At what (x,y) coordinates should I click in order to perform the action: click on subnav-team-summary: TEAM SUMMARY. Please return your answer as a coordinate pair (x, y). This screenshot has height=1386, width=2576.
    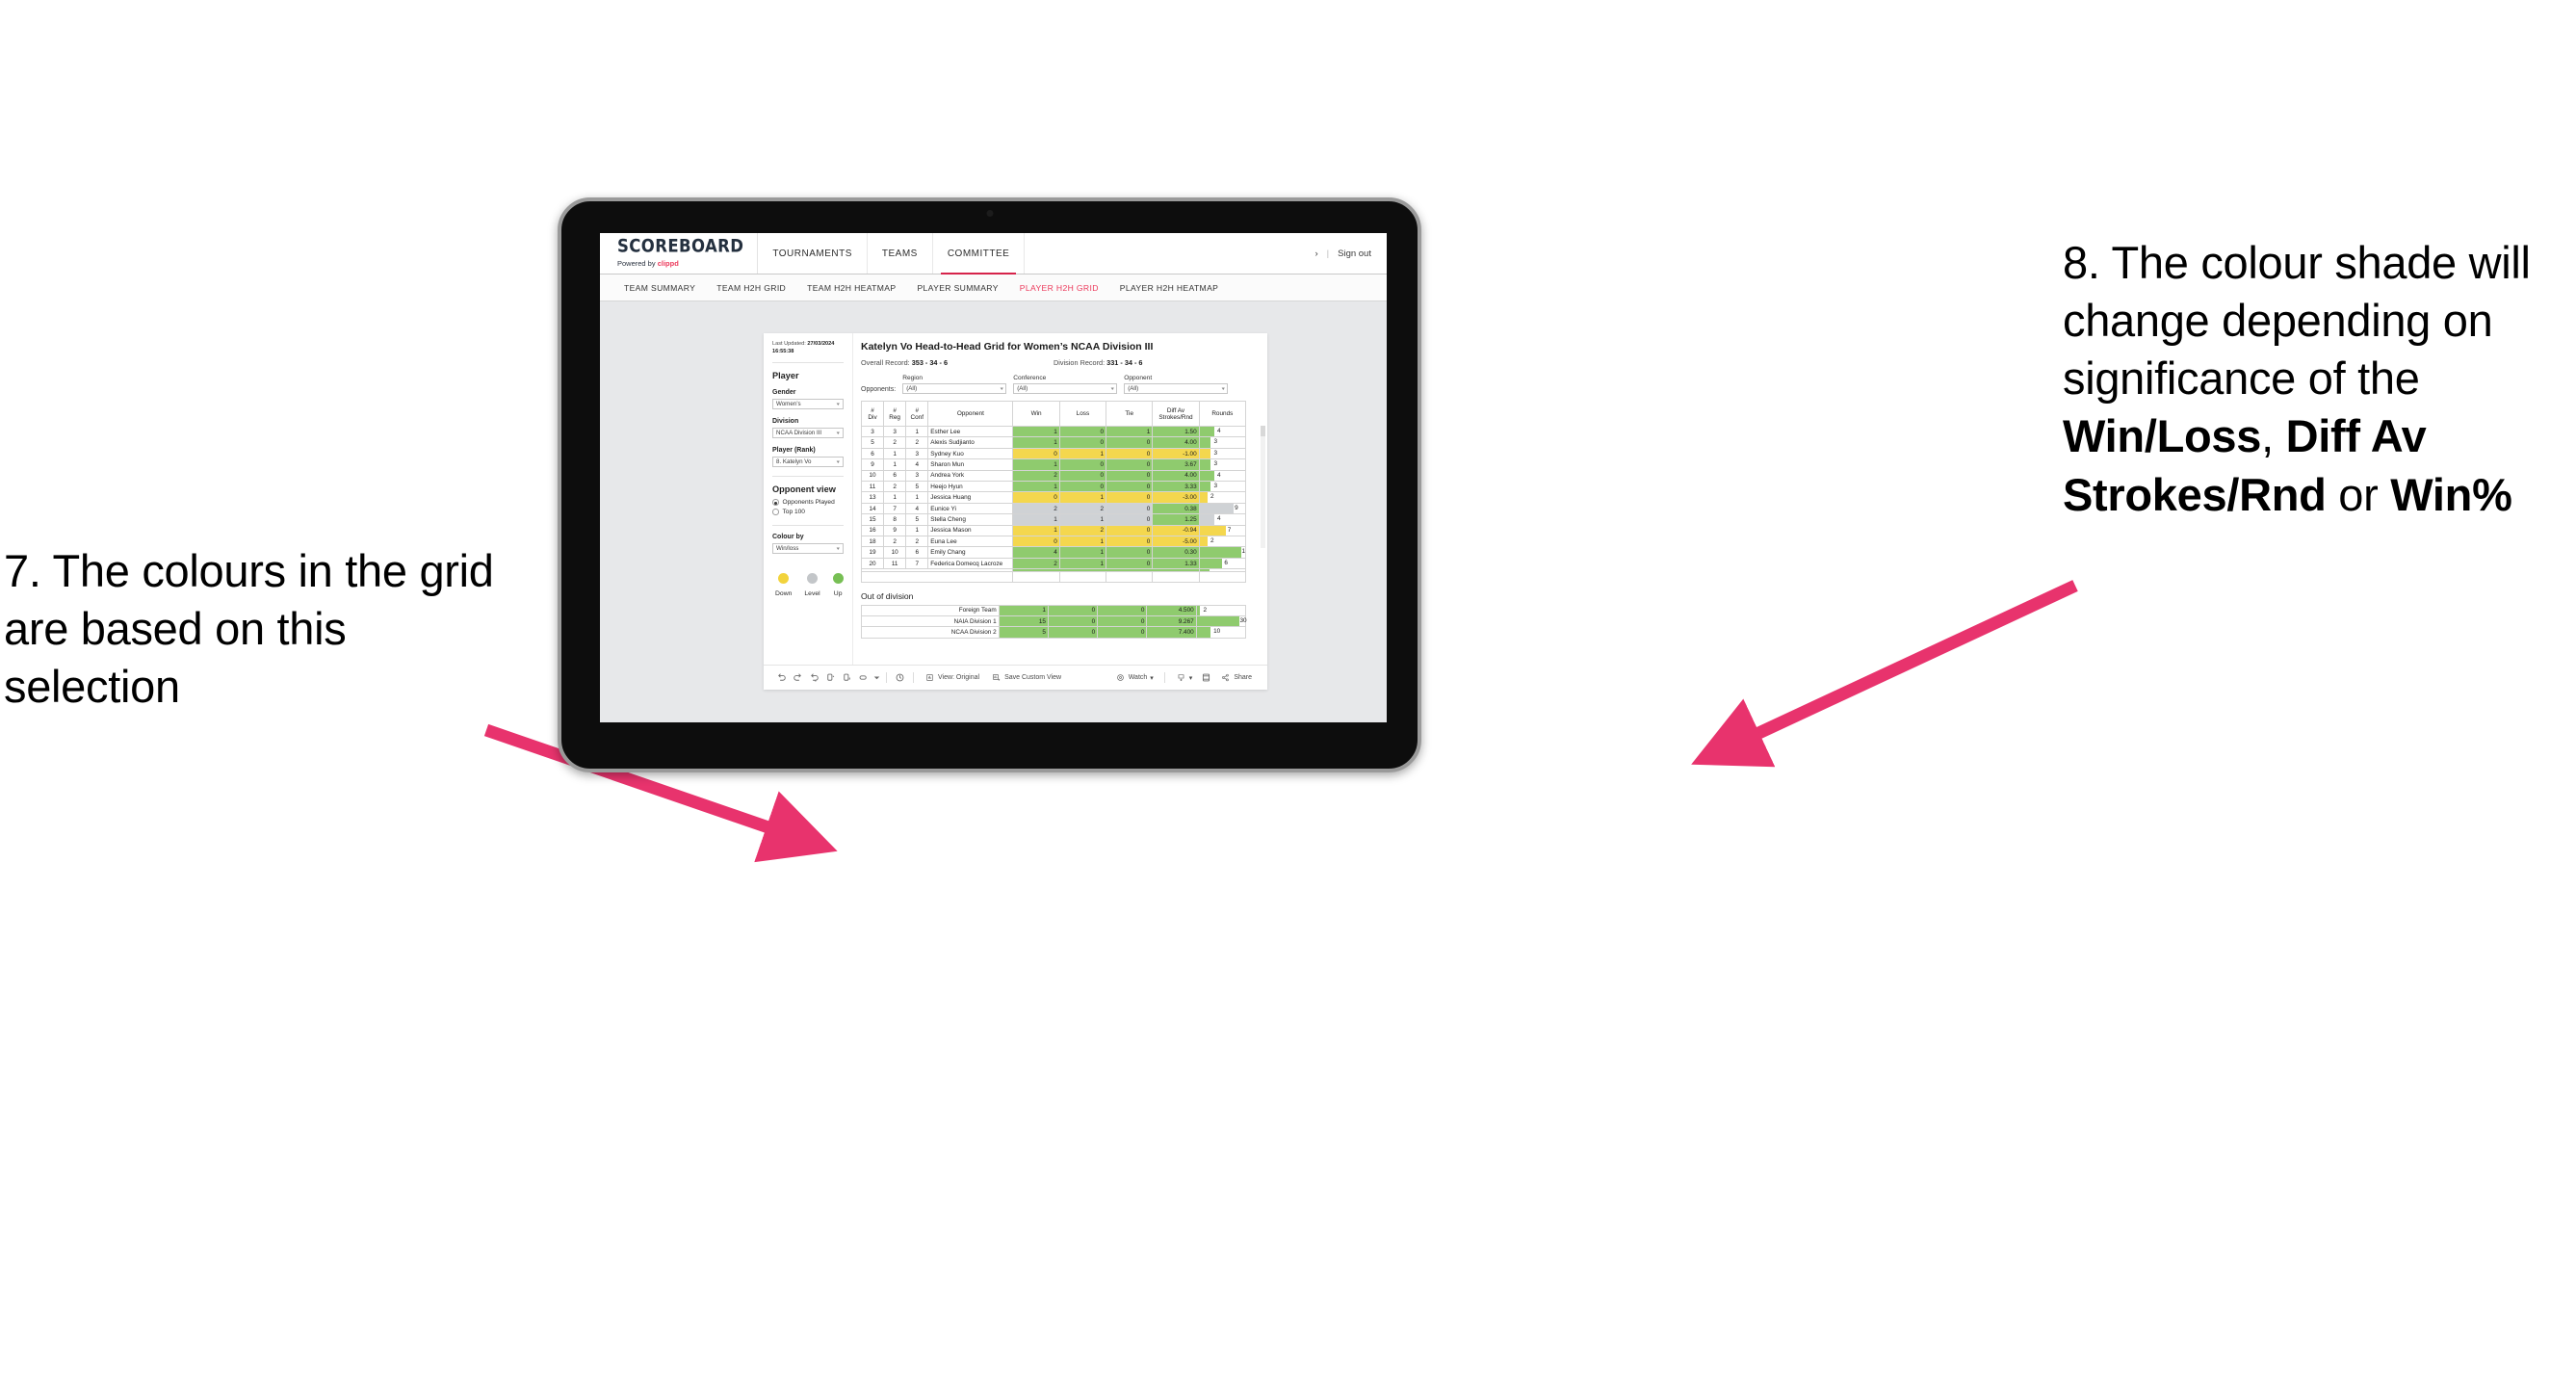
    Looking at the image, I should click on (659, 288).